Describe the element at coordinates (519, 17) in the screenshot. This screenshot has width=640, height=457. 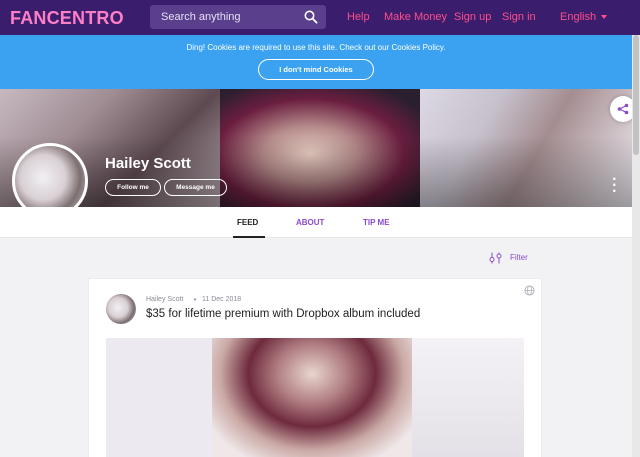
I see `nav-sign-in-link: Sign in` at that location.